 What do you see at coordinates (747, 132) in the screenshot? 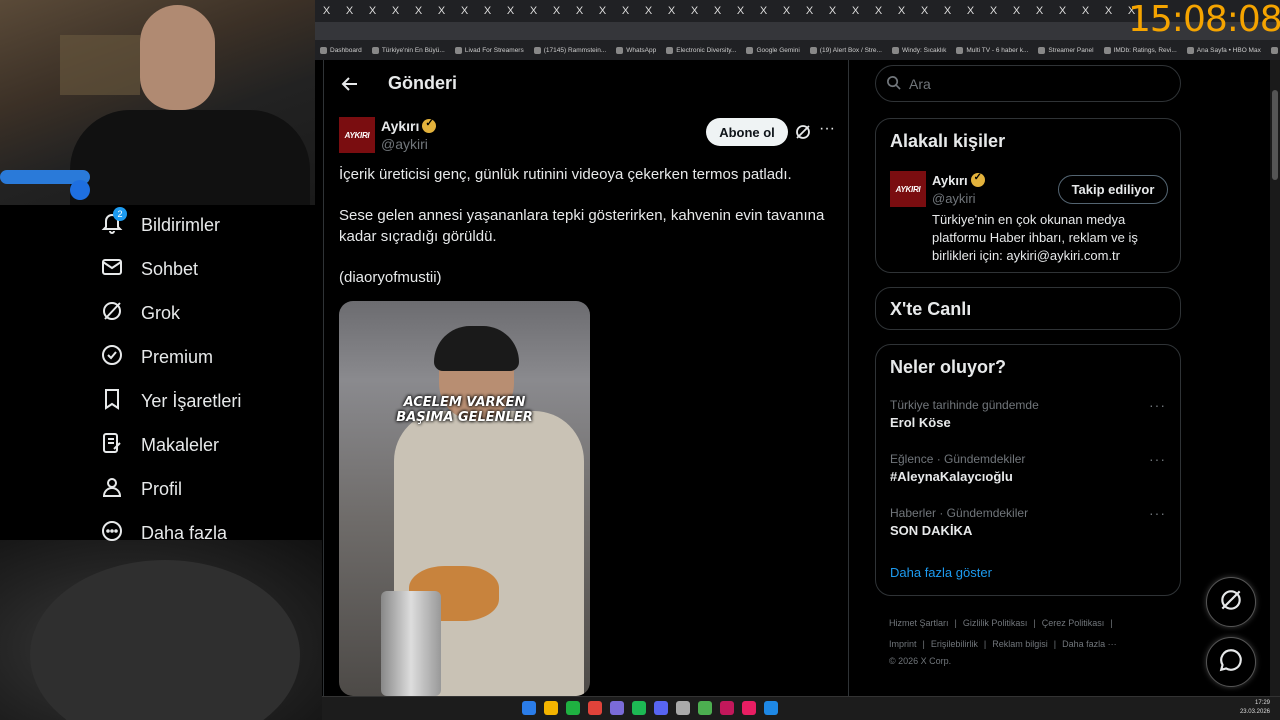
I see `subscribe-button: Abone ol` at bounding box center [747, 132].